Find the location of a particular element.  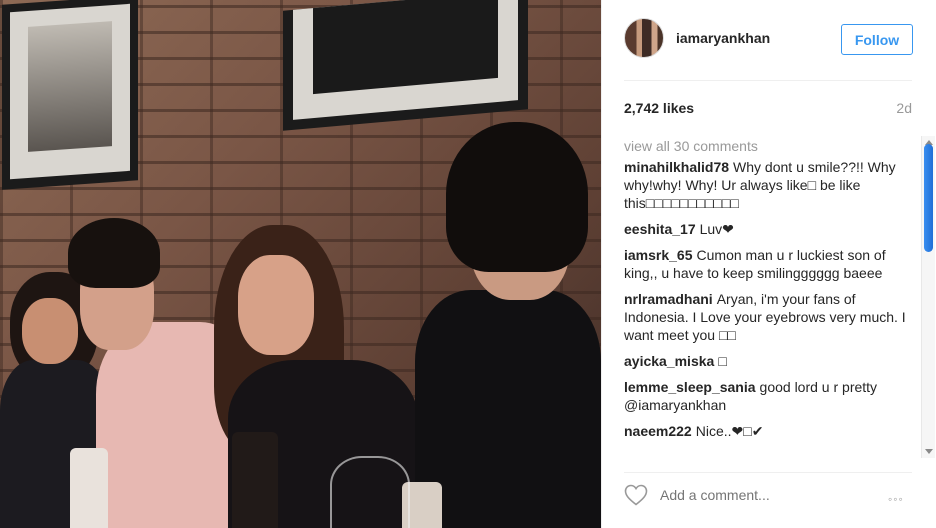

comment-username: iamsrk_65 is located at coordinates (658, 255).